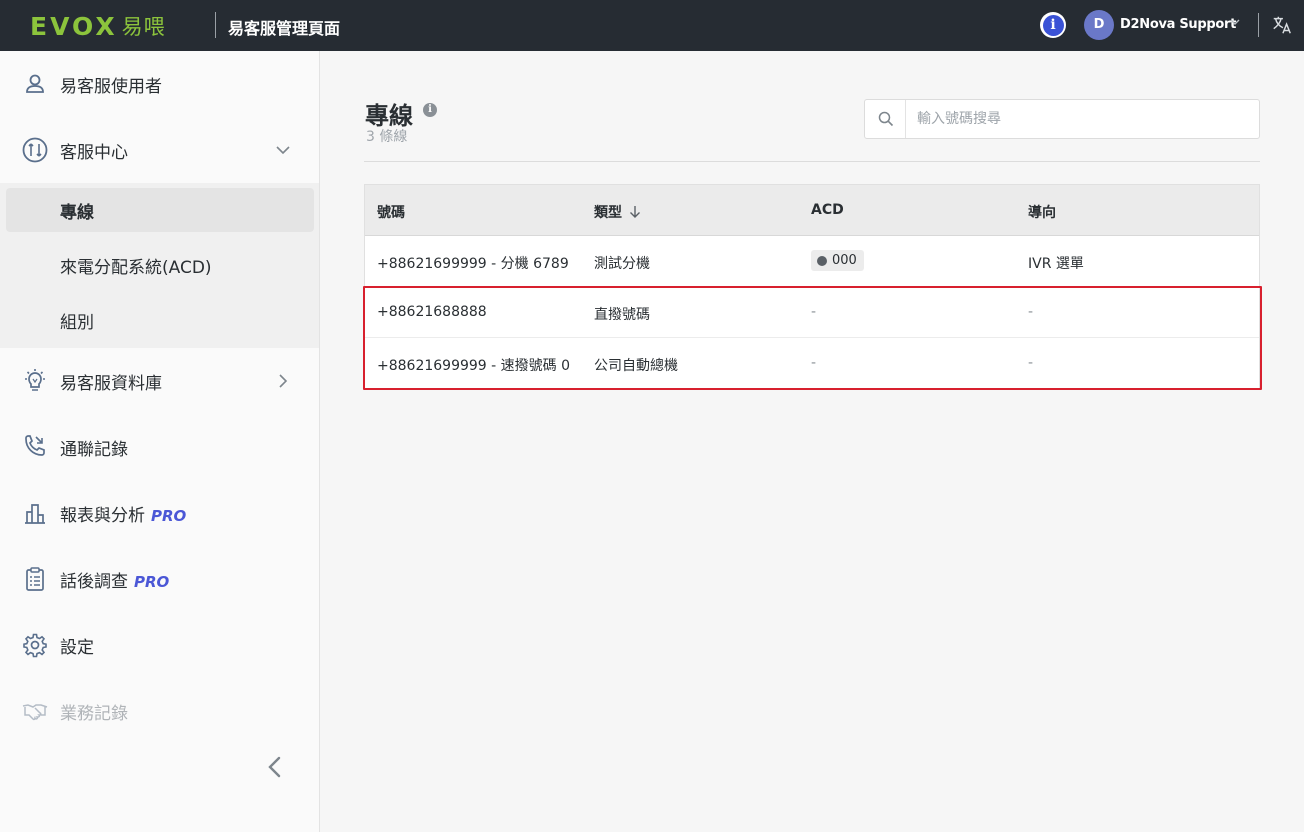  I want to click on sidebar-item-users: 易客服使用者, so click(159, 84).